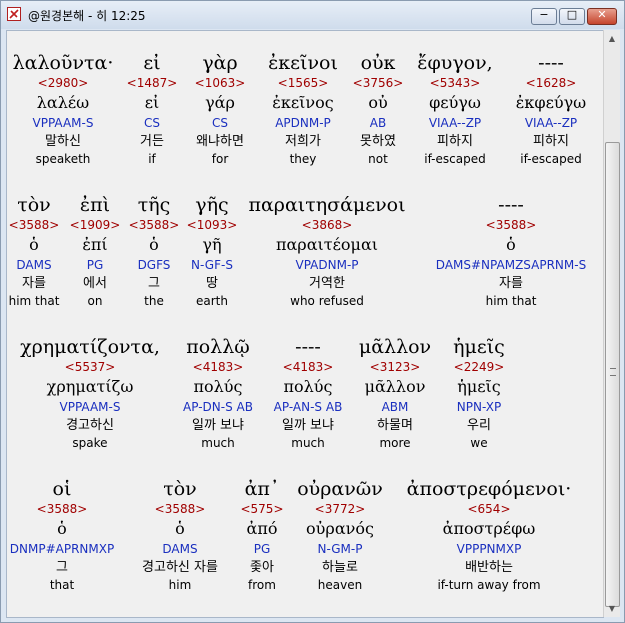  I want to click on lemma: ἡμεῖς, so click(479, 386).